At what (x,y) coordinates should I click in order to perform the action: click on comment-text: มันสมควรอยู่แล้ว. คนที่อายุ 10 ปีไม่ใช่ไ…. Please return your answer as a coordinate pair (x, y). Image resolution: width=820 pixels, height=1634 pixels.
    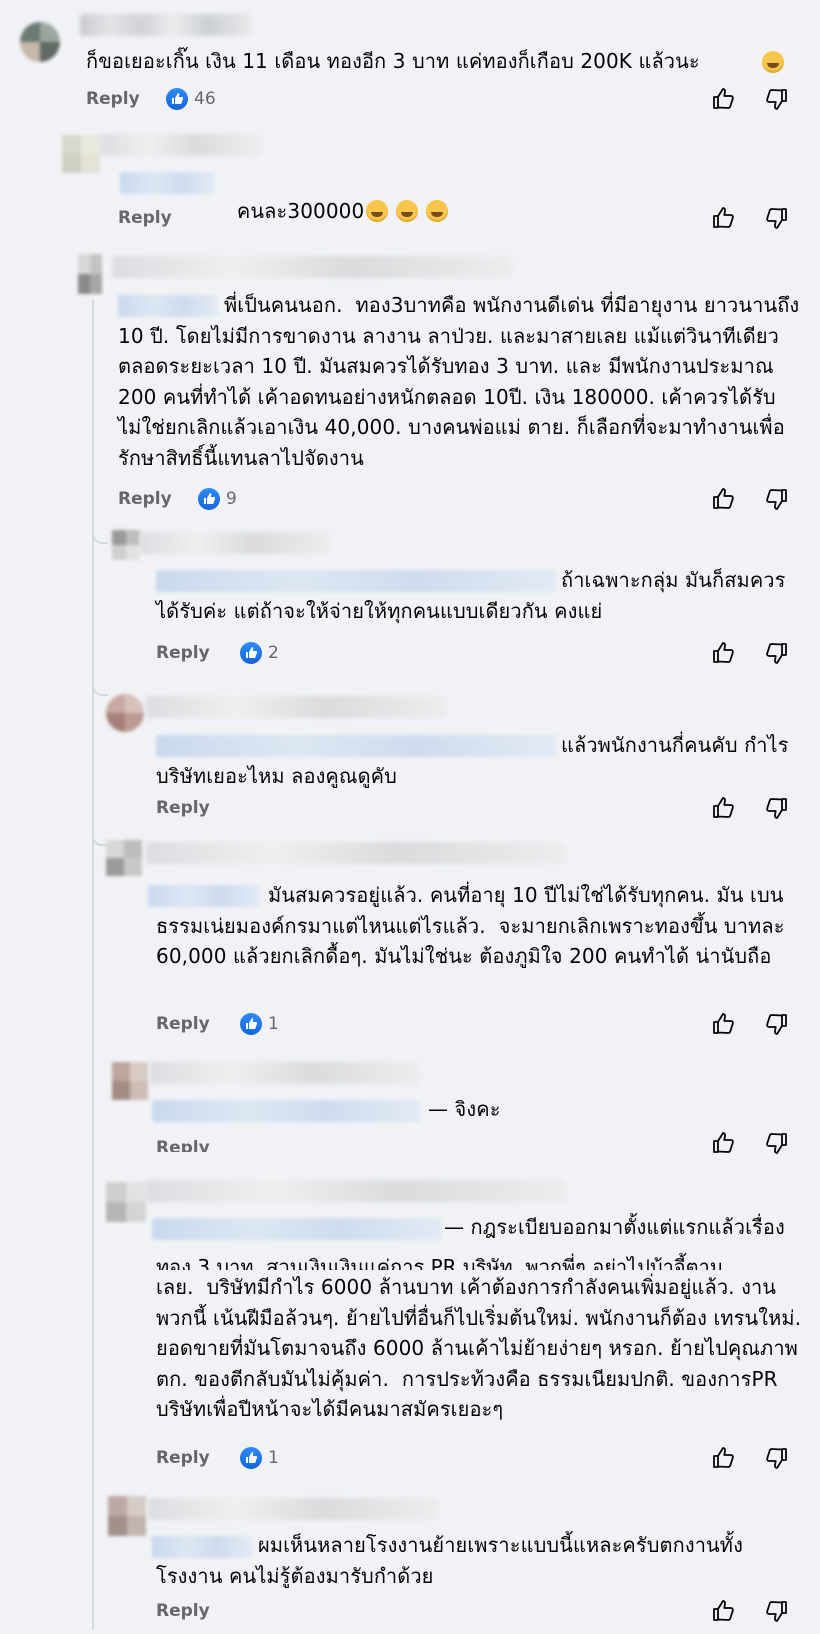
    Looking at the image, I should click on (474, 925).